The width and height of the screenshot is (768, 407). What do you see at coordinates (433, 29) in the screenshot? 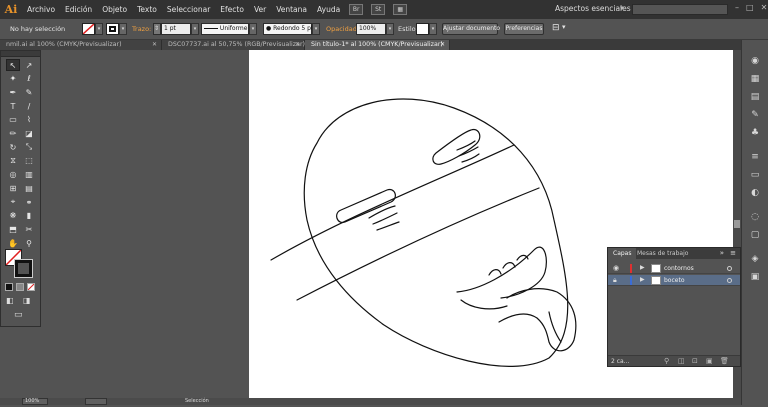
I see `style-dropdown: ▾` at bounding box center [433, 29].